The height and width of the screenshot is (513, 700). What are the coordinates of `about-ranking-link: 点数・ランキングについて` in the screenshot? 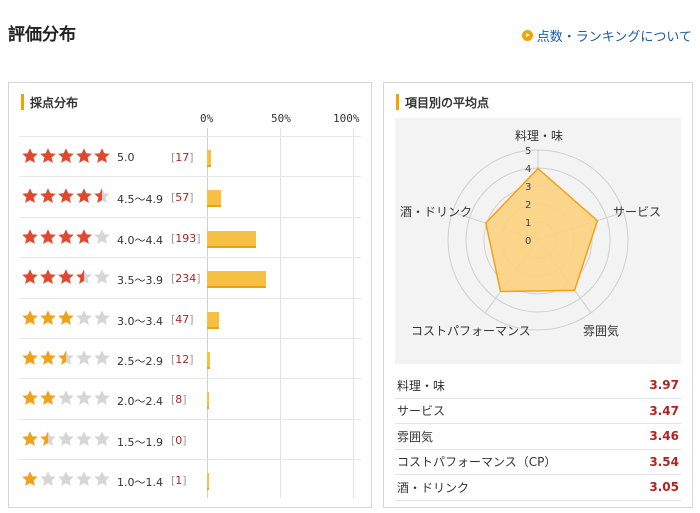 It's located at (606, 35).